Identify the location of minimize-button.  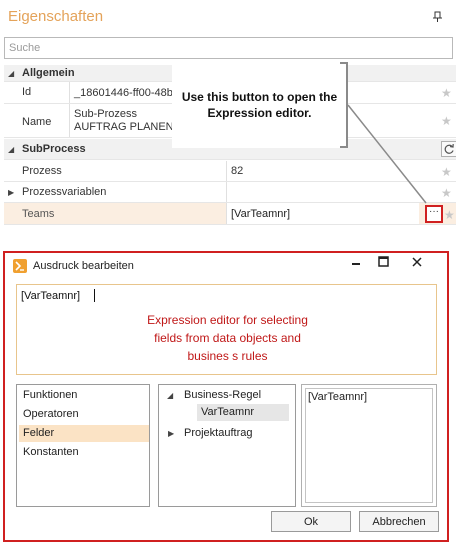
(356, 263).